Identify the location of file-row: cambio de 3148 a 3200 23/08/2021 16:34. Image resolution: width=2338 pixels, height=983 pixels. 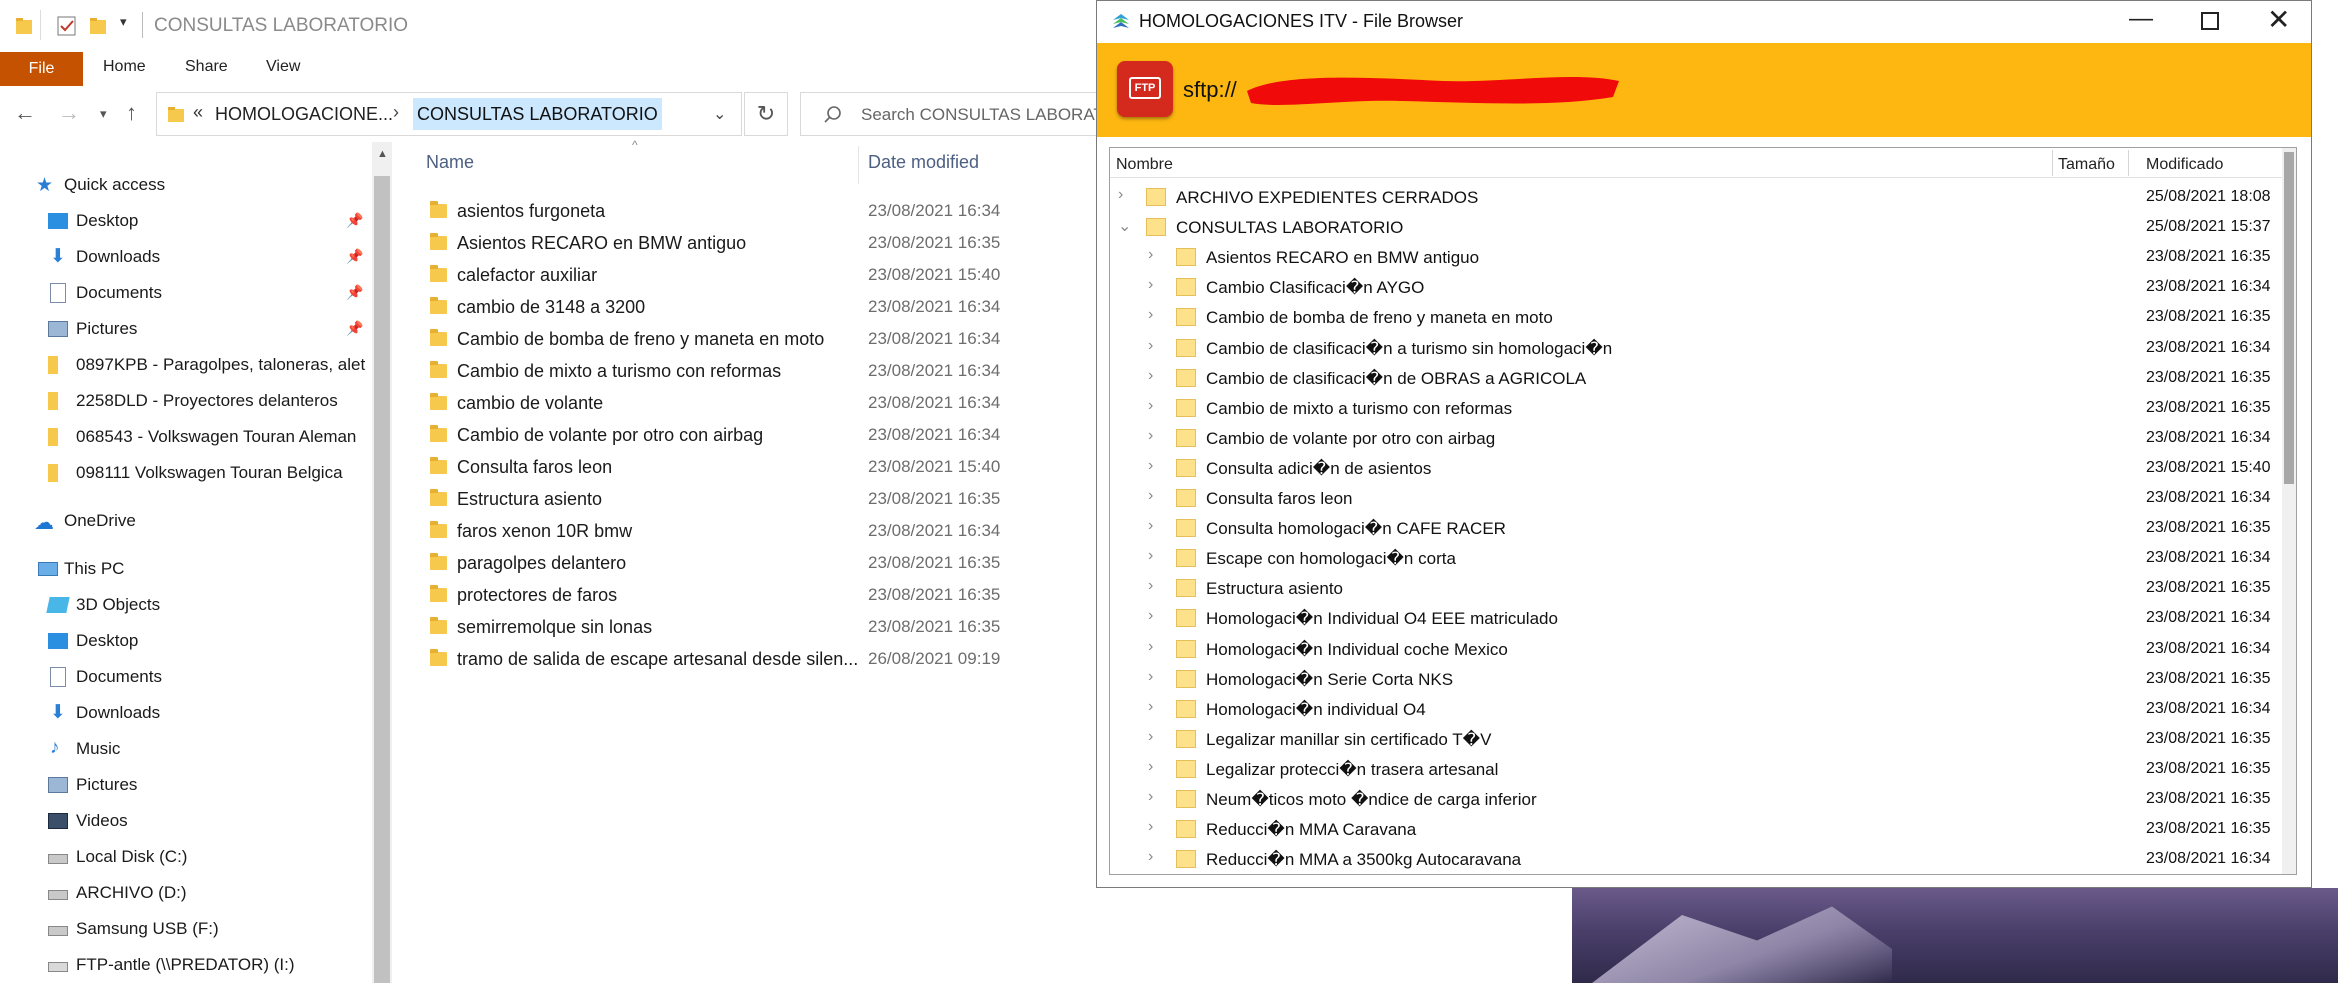
(760, 308).